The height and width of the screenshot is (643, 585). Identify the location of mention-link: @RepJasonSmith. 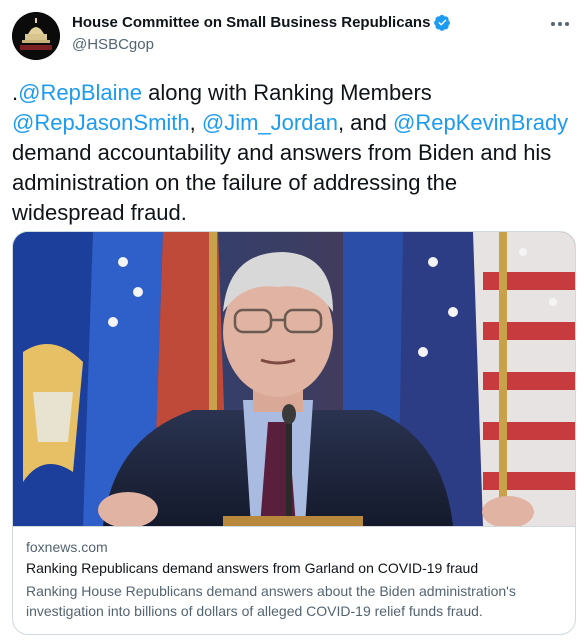
(101, 122).